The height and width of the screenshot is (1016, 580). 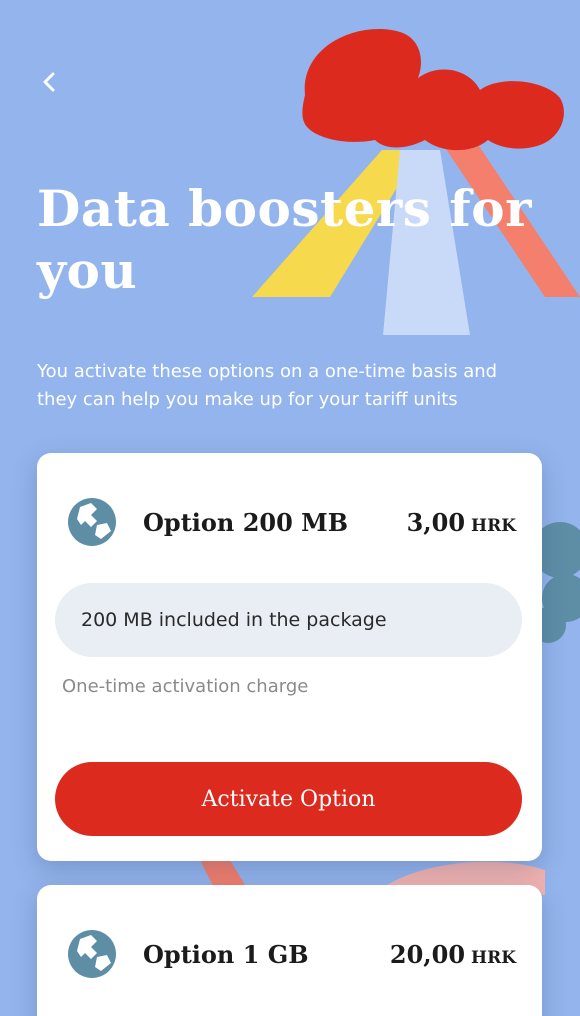 What do you see at coordinates (284, 239) in the screenshot?
I see `page-title: Data boosters for you` at bounding box center [284, 239].